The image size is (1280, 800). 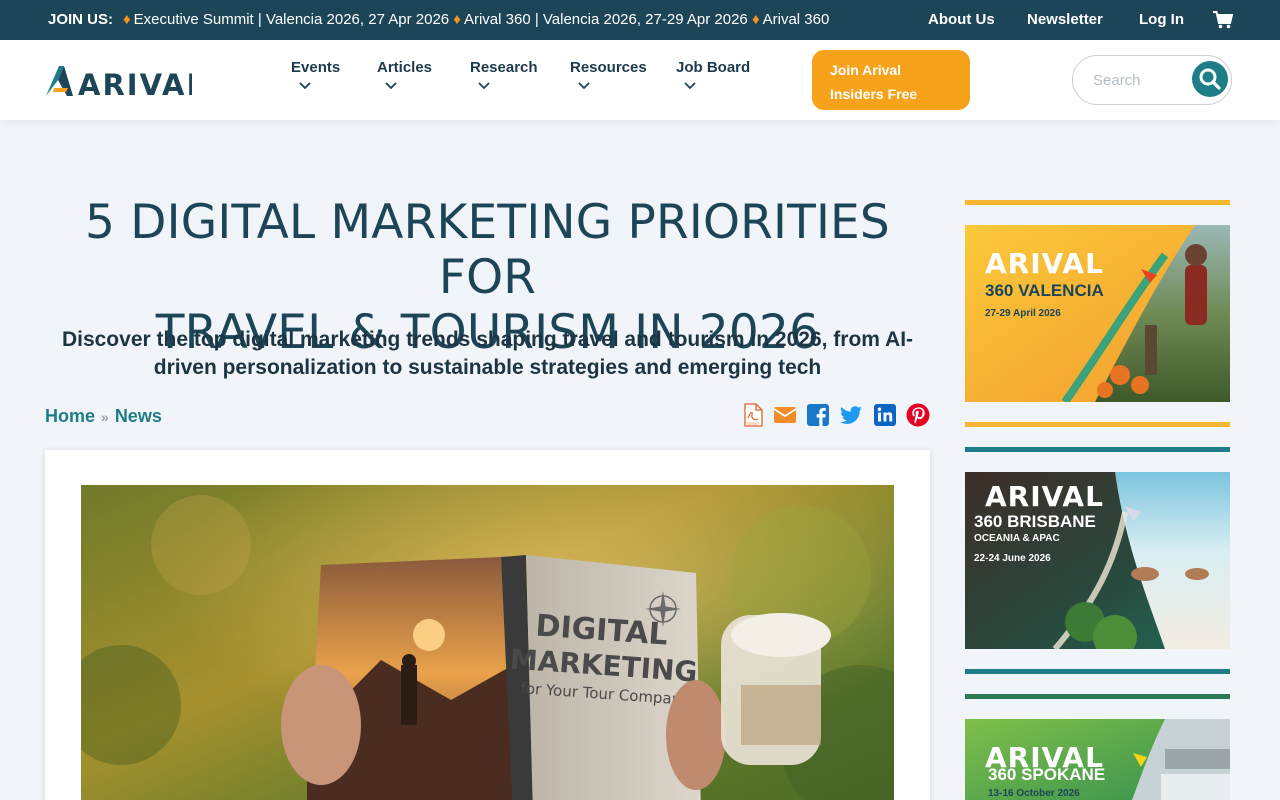 I want to click on nav-research: Research, so click(x=504, y=74).